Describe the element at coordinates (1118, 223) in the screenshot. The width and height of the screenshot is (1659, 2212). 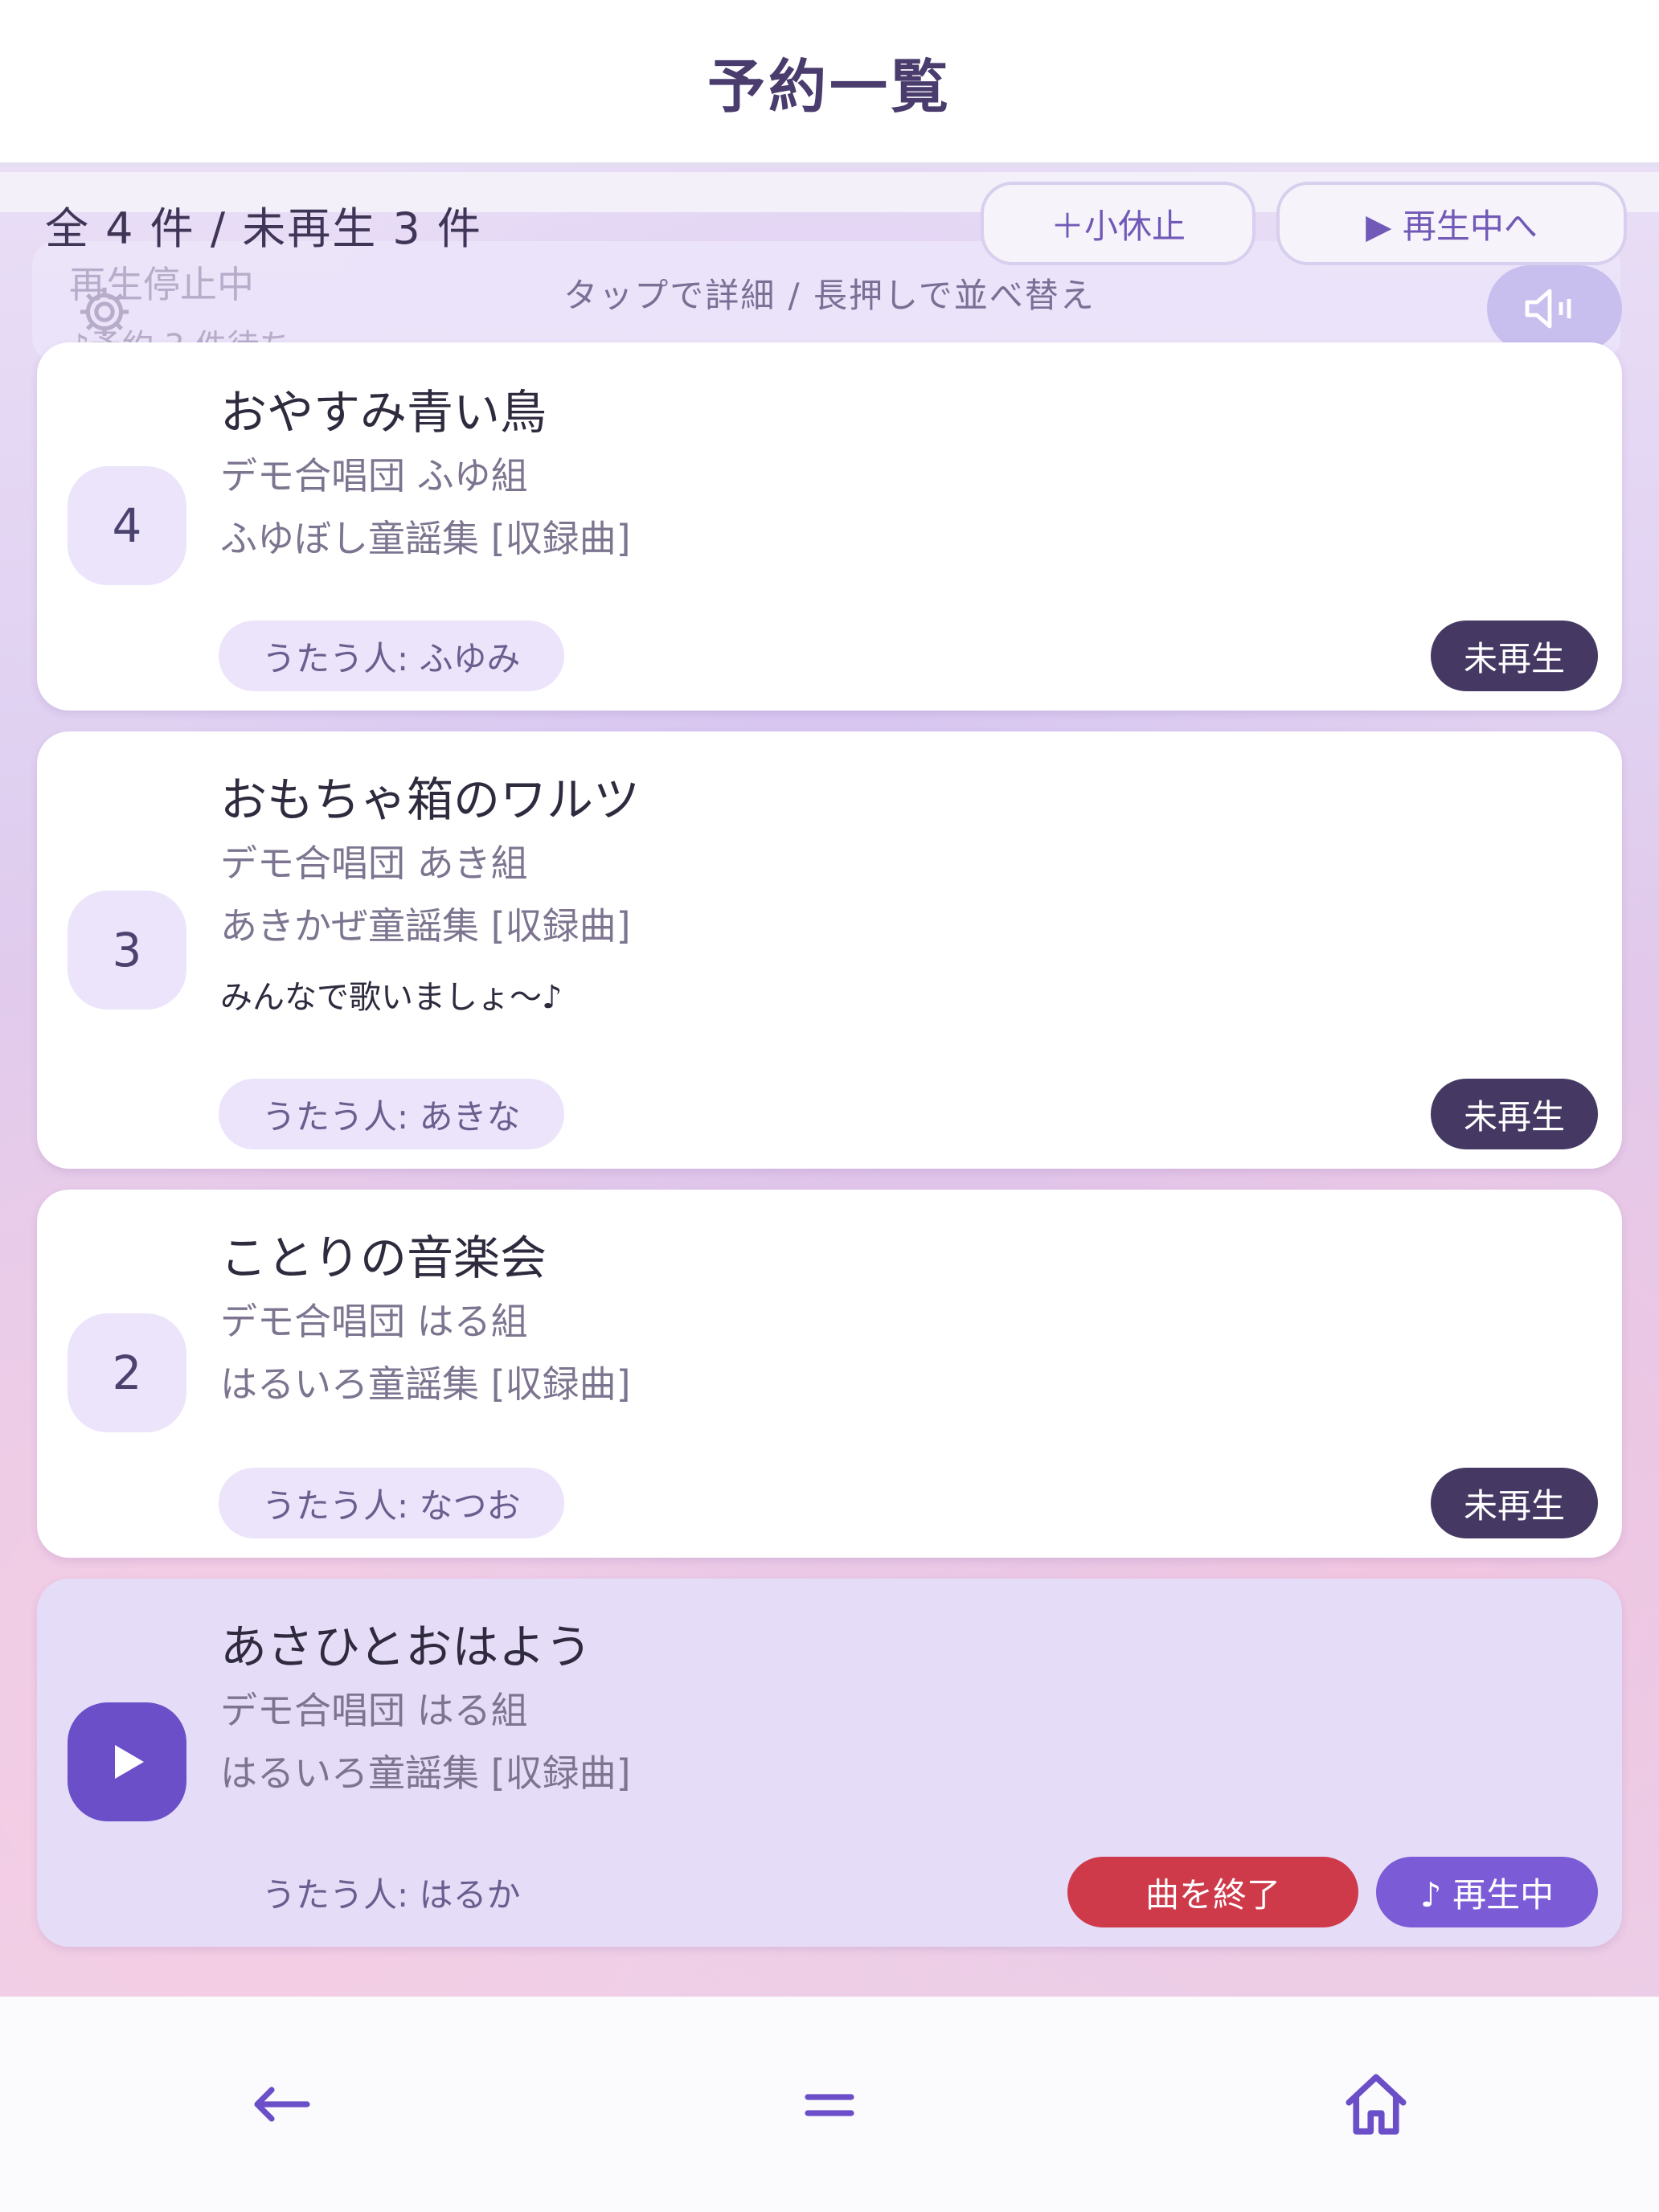
I see `add-short-break-button: ＋小休止` at that location.